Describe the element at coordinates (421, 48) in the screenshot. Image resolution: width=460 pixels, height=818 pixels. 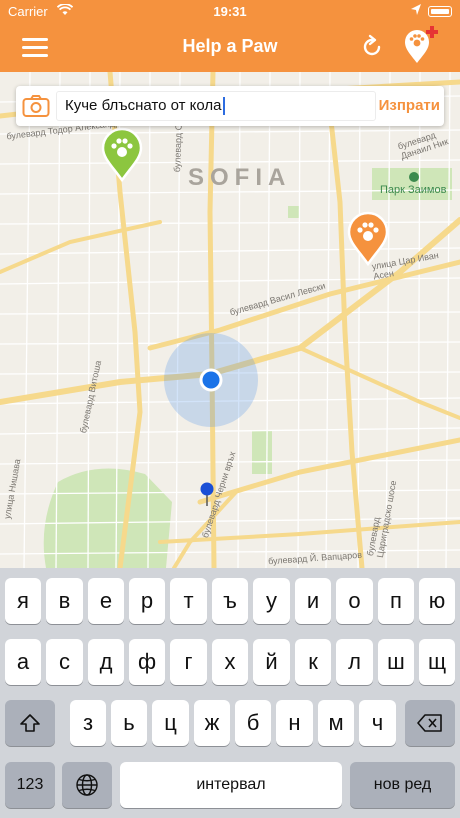
I see `add-pet-pin-icon` at that location.